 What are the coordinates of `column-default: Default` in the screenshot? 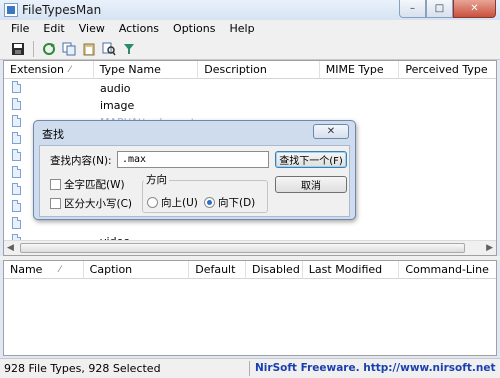 It's located at (218, 270).